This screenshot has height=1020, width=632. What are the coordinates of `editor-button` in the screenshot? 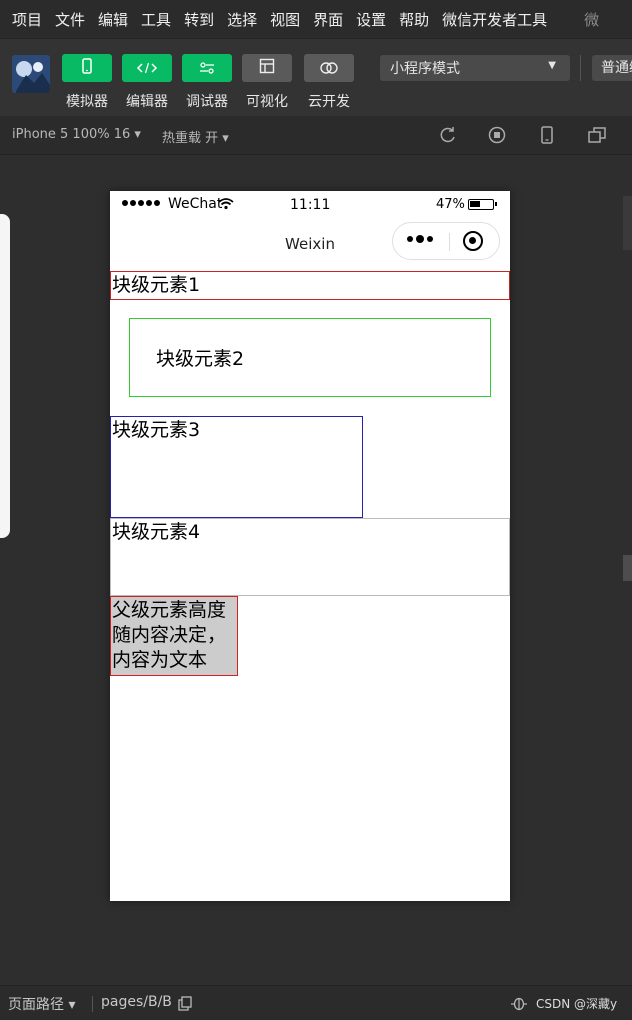 It's located at (147, 68).